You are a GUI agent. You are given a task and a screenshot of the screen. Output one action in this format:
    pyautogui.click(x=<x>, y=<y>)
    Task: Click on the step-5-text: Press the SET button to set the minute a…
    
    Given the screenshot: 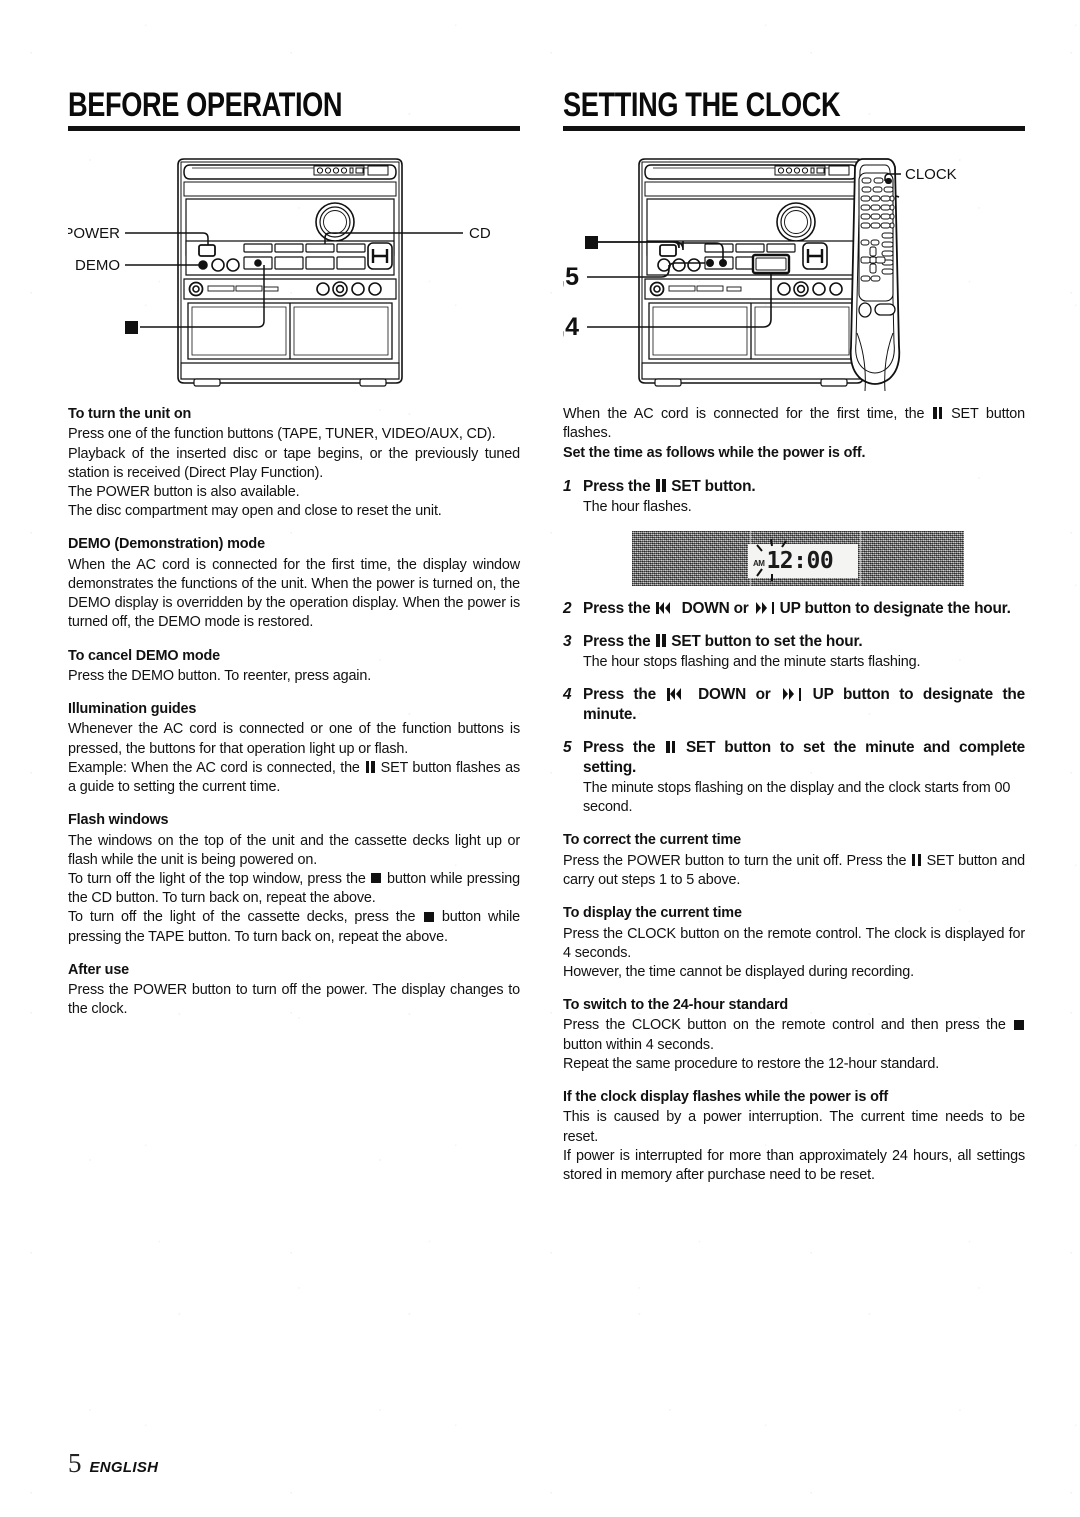 What is the action you would take?
    pyautogui.click(x=804, y=758)
    